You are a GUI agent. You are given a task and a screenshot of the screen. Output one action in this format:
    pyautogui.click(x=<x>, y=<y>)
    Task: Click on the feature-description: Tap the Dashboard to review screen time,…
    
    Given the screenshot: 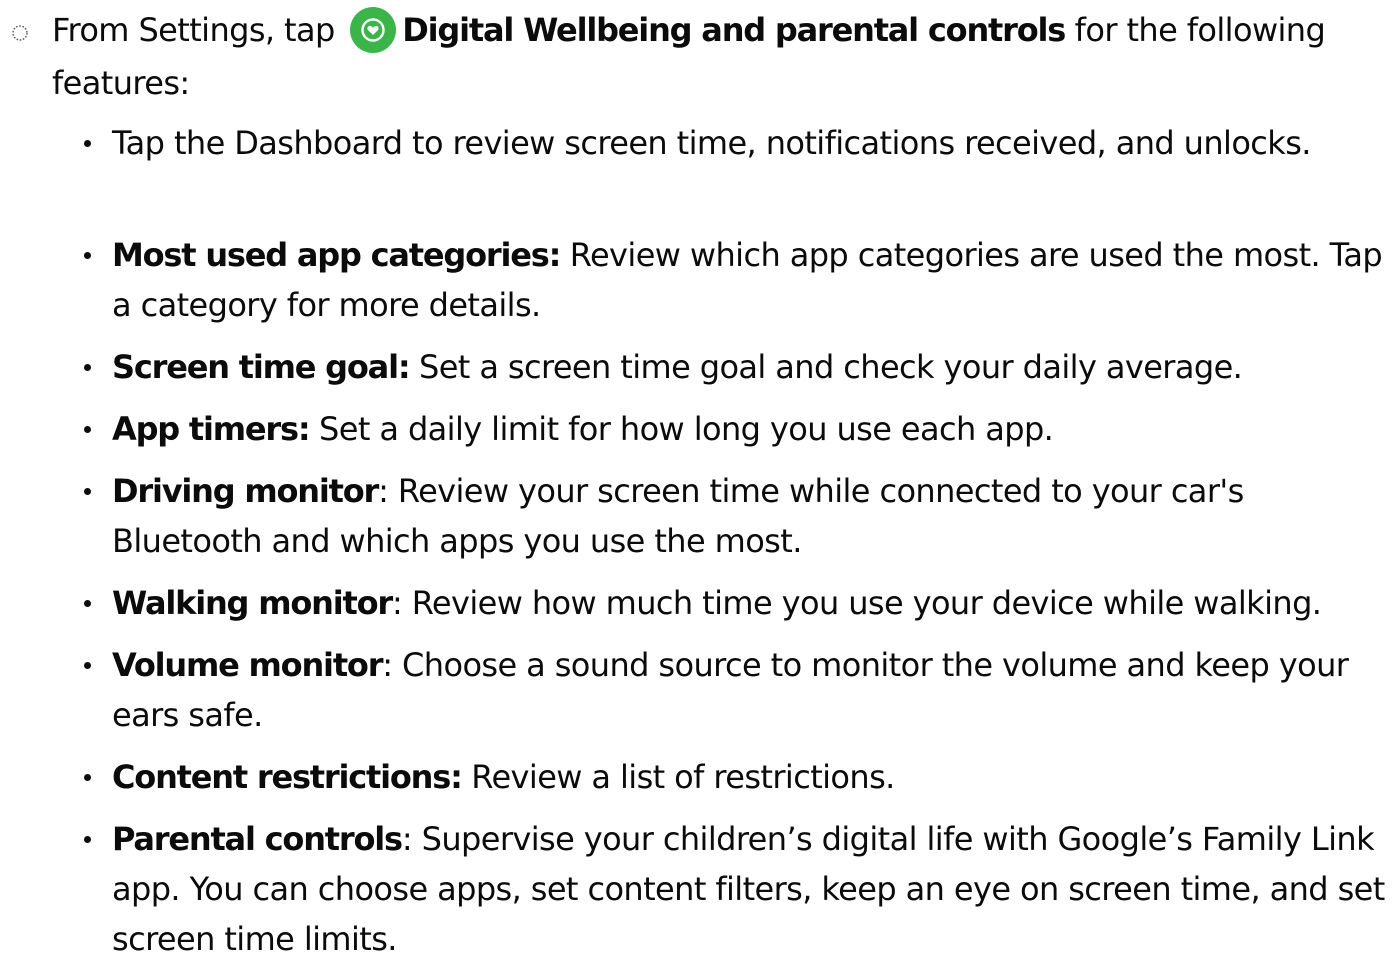 What is the action you would take?
    pyautogui.click(x=711, y=143)
    